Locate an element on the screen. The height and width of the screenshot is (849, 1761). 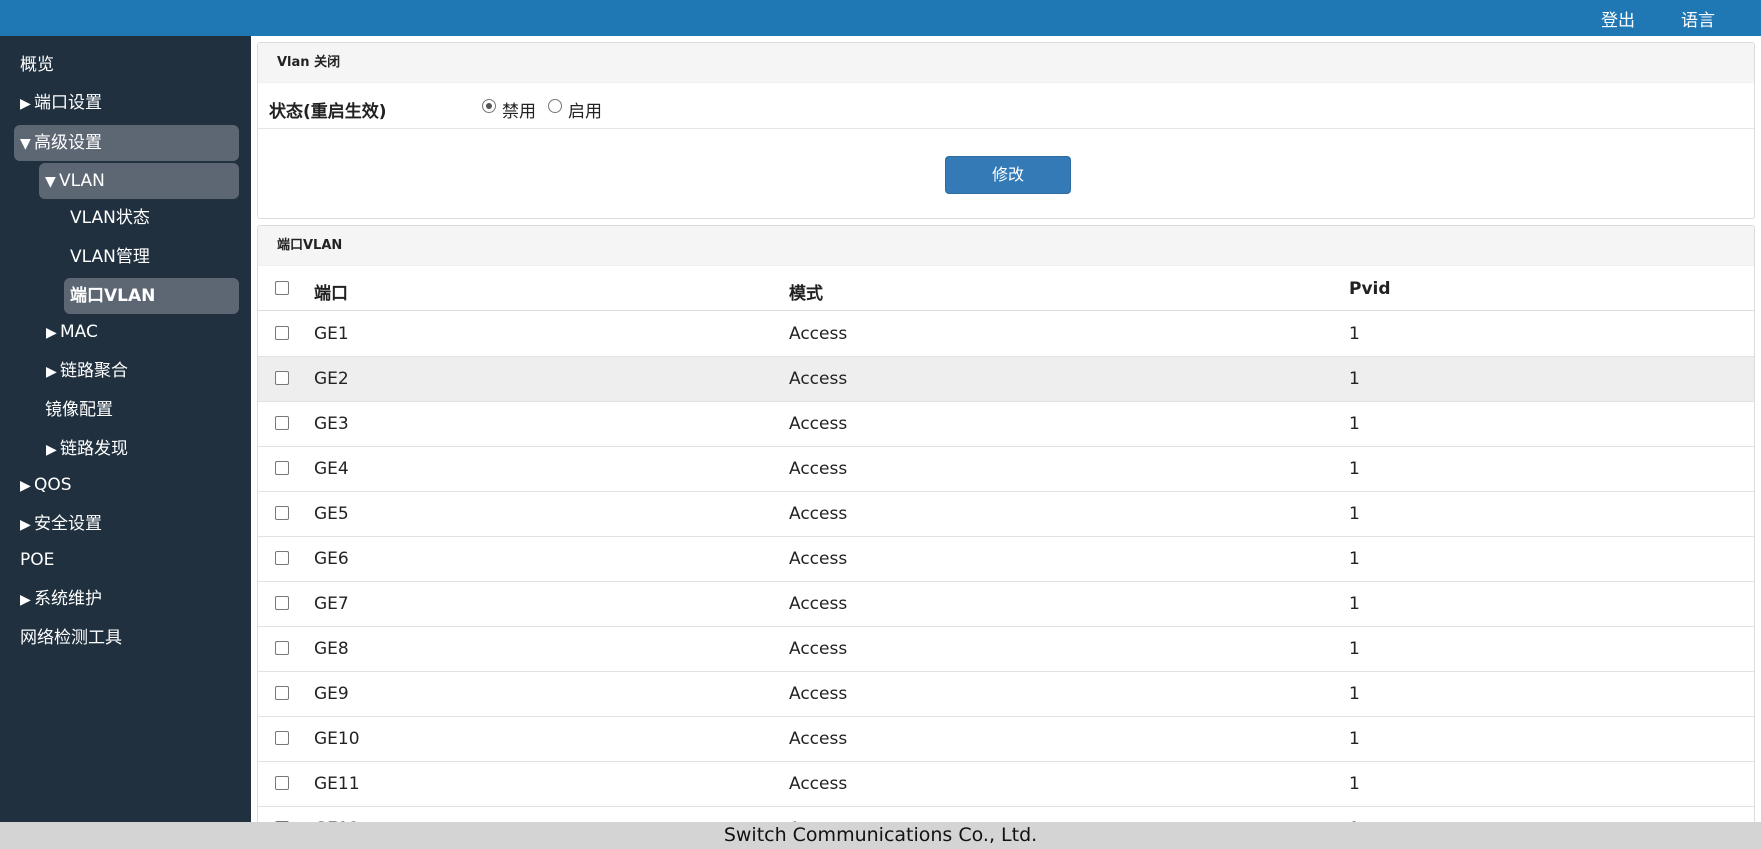
table-row: GE2 Access 1 is located at coordinates (1006, 379).